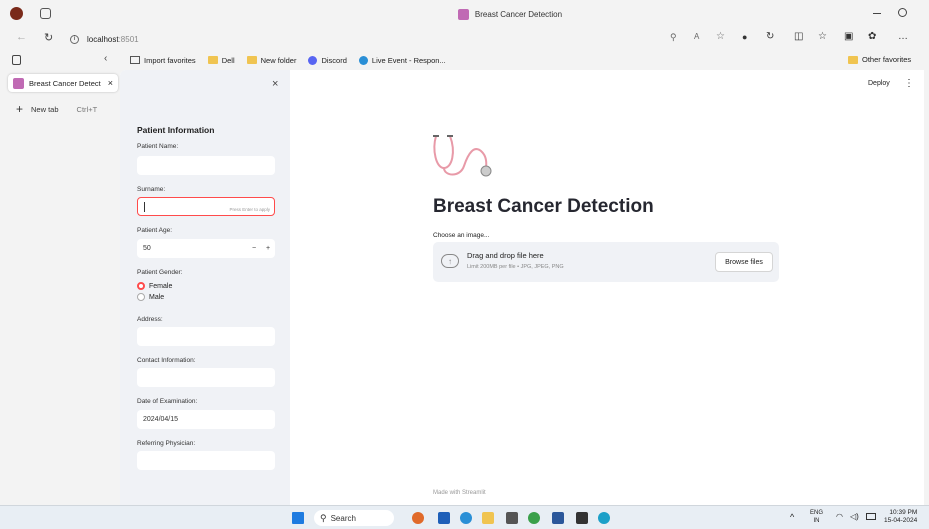 Image resolution: width=929 pixels, height=529 pixels. I want to click on other-favorites: Other favorites, so click(879, 59).